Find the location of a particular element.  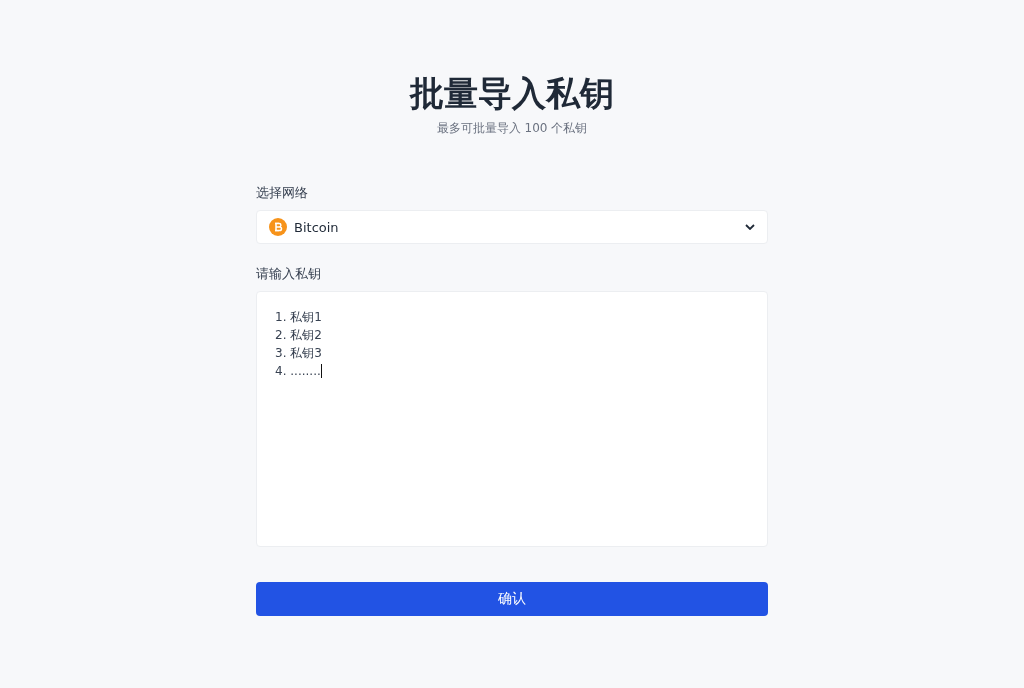

network-select: Bitcoin is located at coordinates (512, 227).